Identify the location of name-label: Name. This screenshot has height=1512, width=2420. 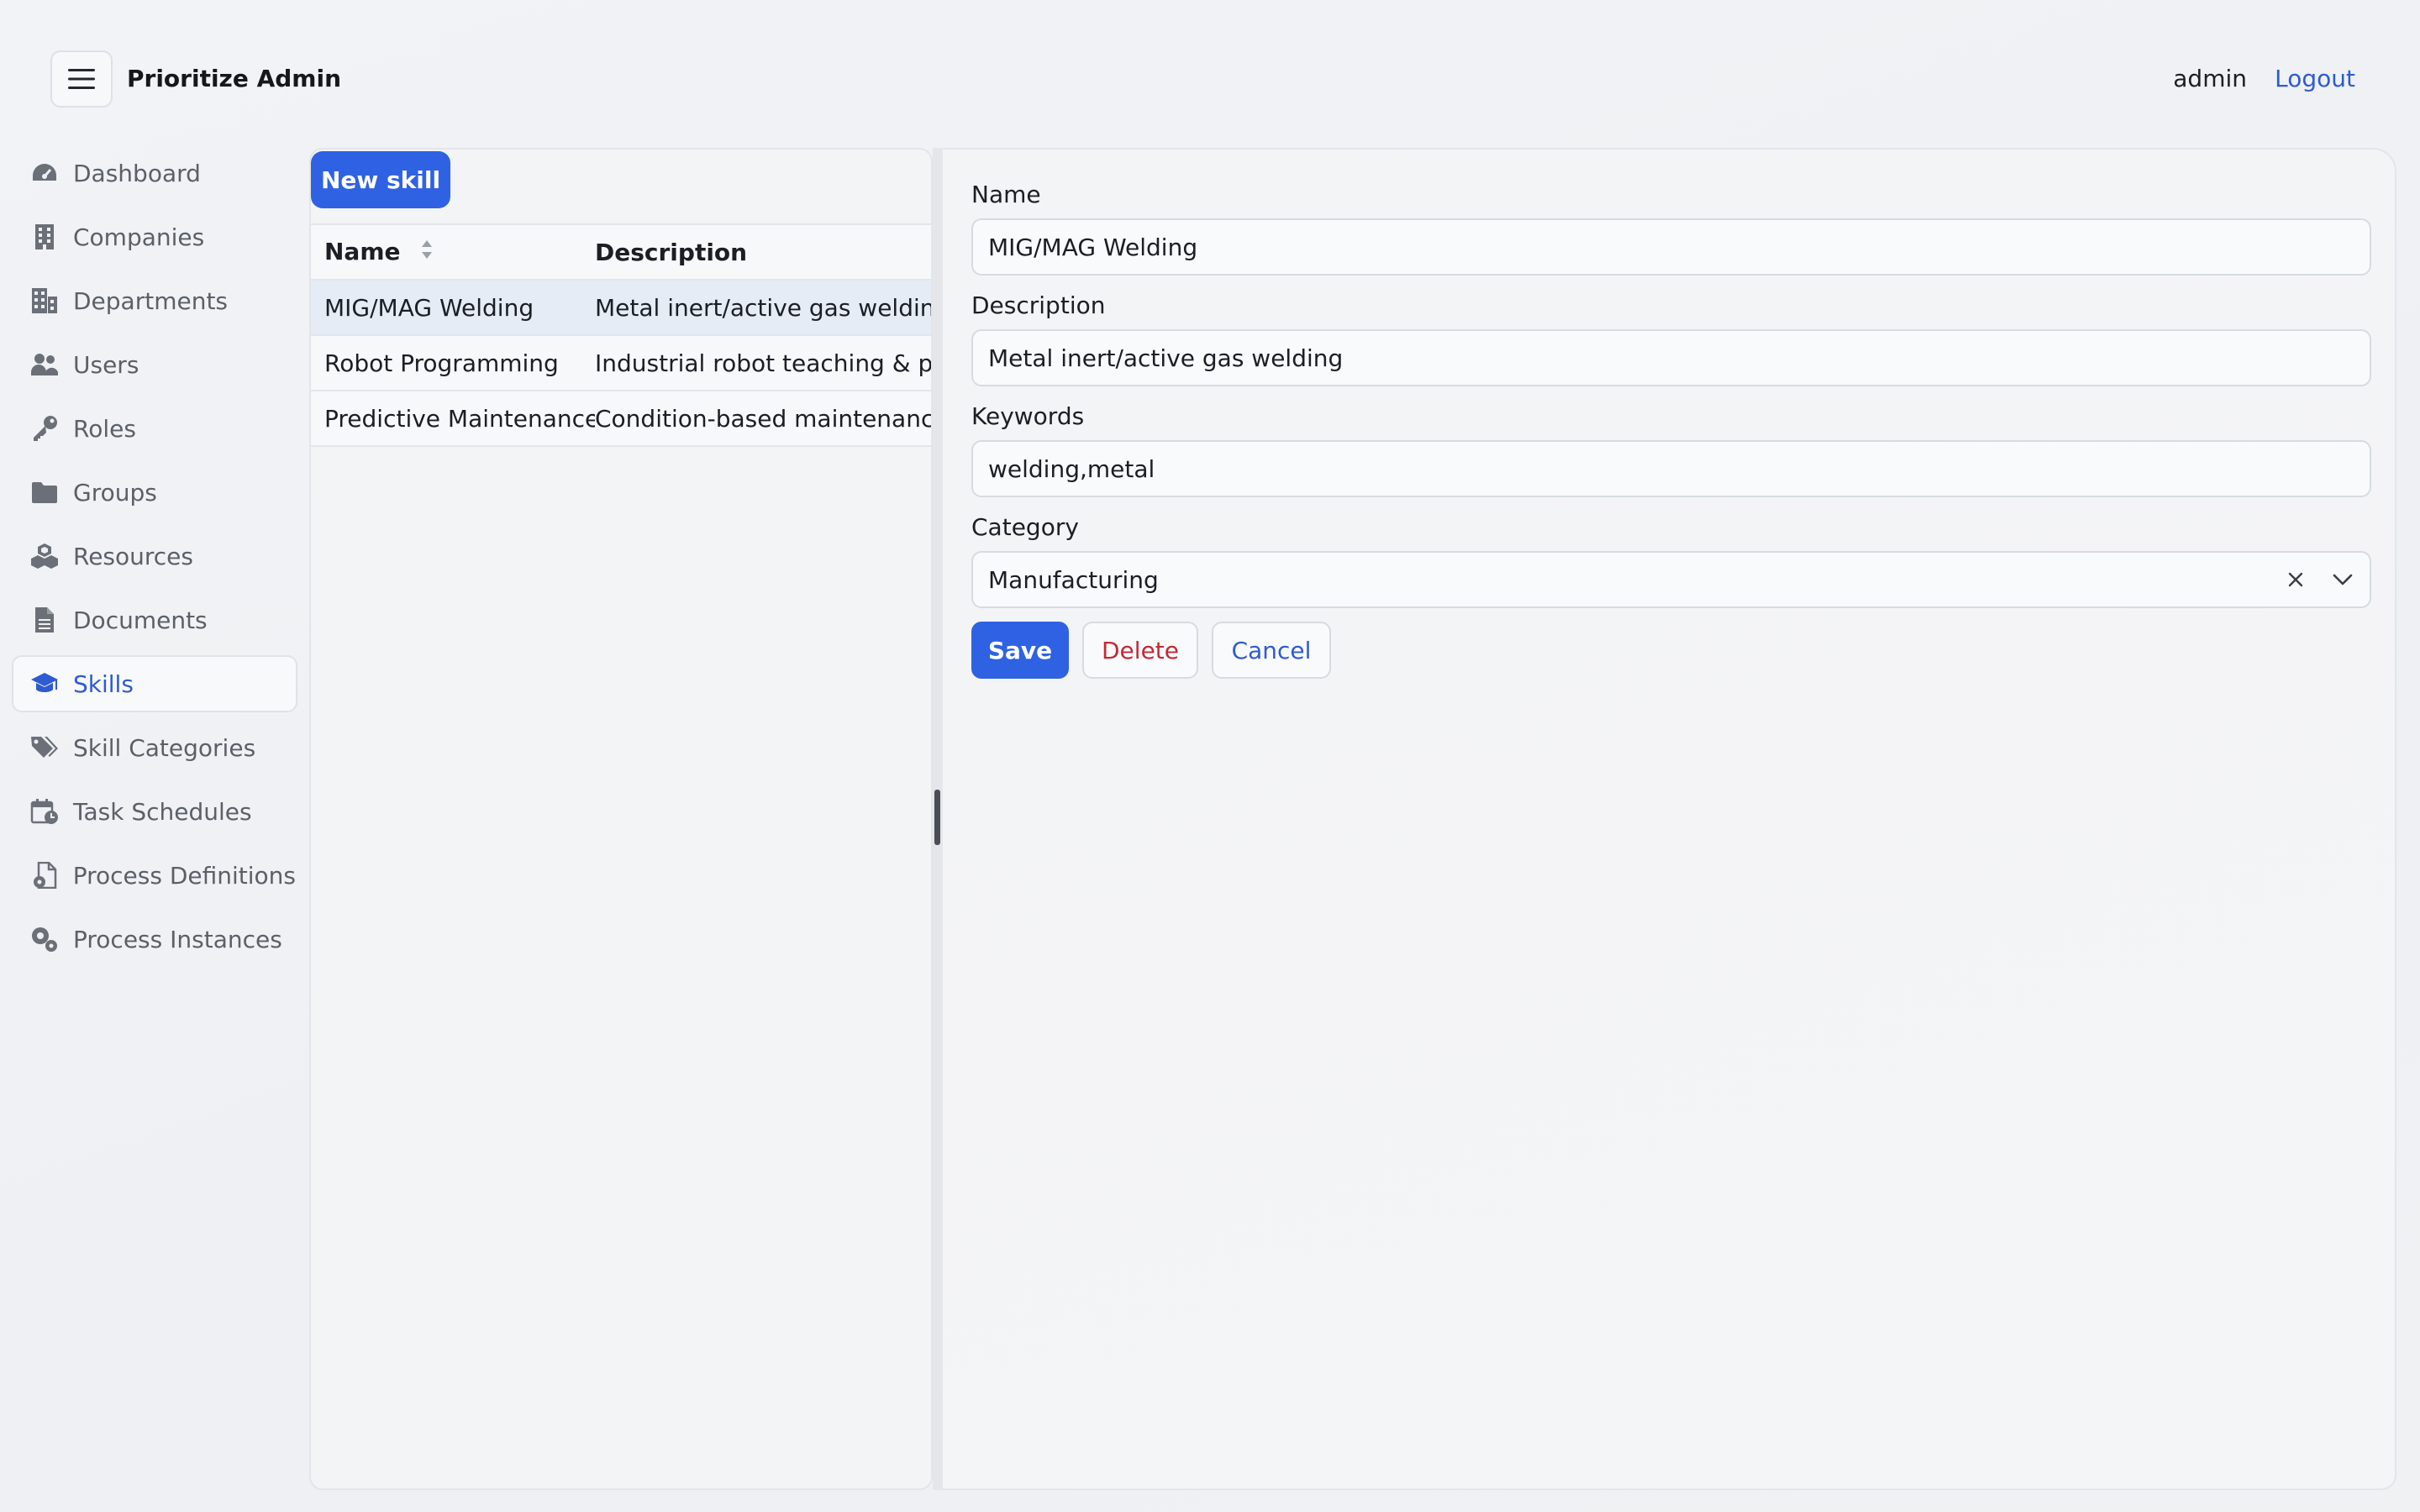
(1006, 194).